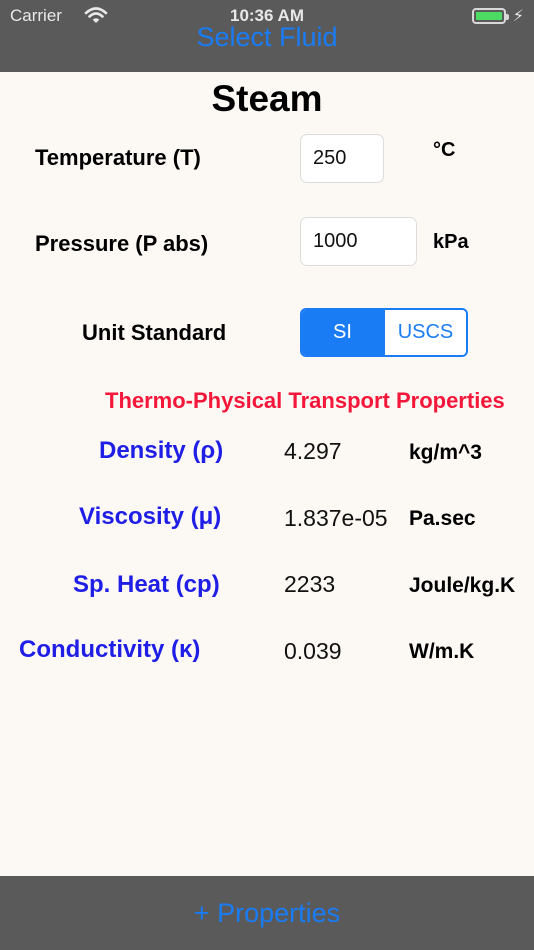 The image size is (534, 950). What do you see at coordinates (110, 649) in the screenshot?
I see `conductivity-label: Conductivity (κ)` at bounding box center [110, 649].